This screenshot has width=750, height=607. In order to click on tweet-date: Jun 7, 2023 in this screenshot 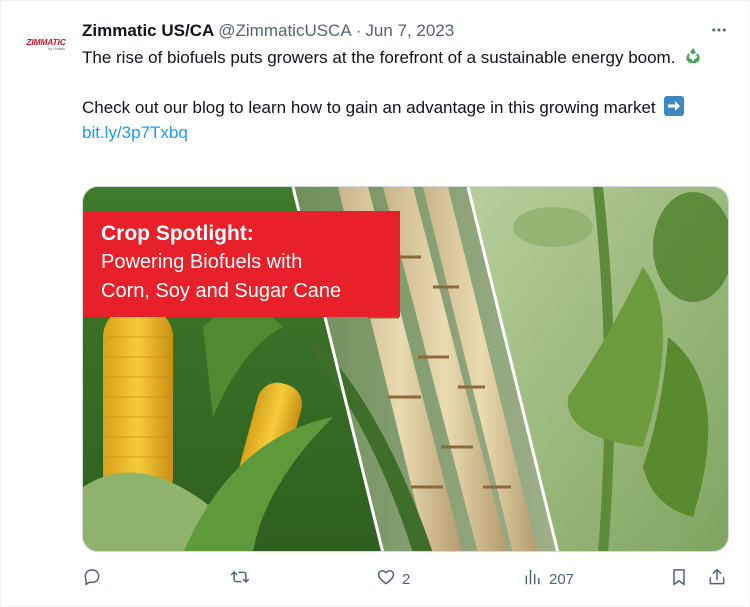, I will do `click(409, 31)`.